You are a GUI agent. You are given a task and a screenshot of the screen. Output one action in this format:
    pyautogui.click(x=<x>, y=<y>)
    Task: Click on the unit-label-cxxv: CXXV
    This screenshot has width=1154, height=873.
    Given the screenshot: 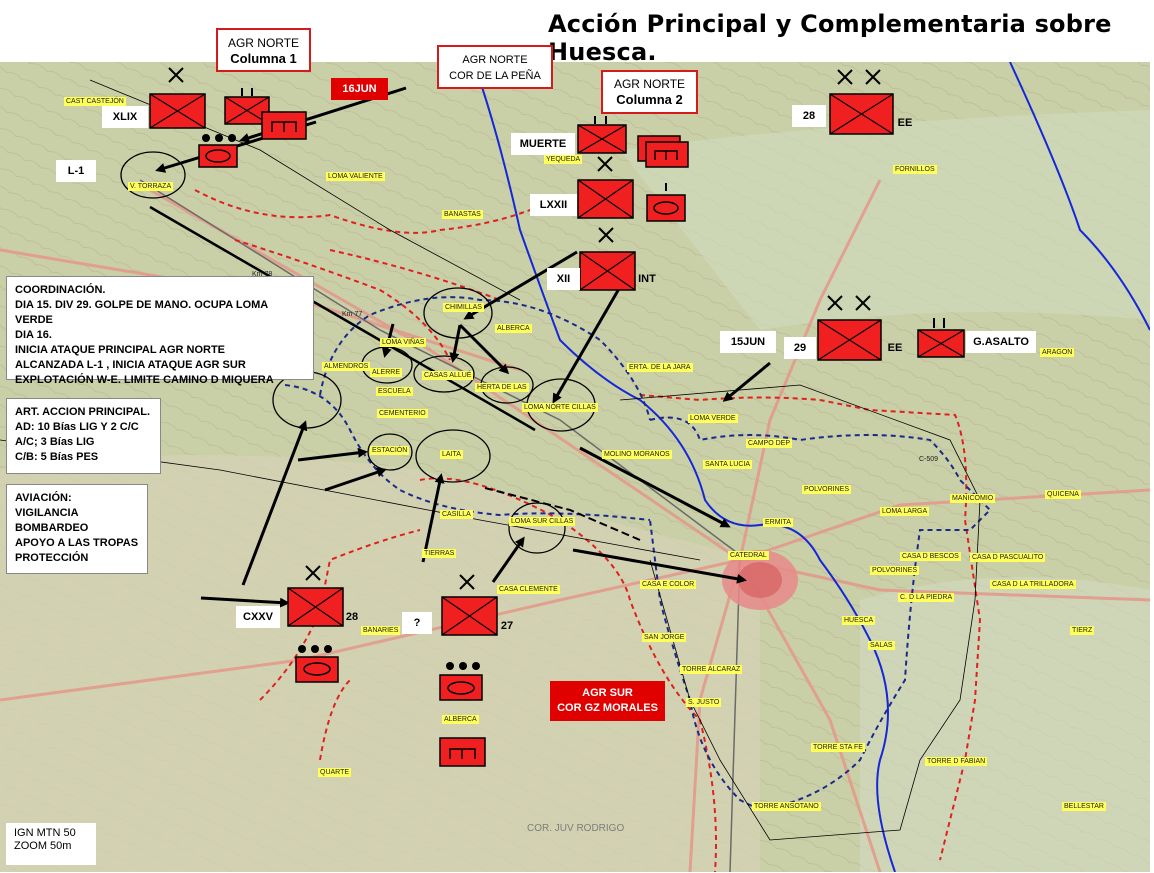 What is the action you would take?
    pyautogui.click(x=258, y=617)
    